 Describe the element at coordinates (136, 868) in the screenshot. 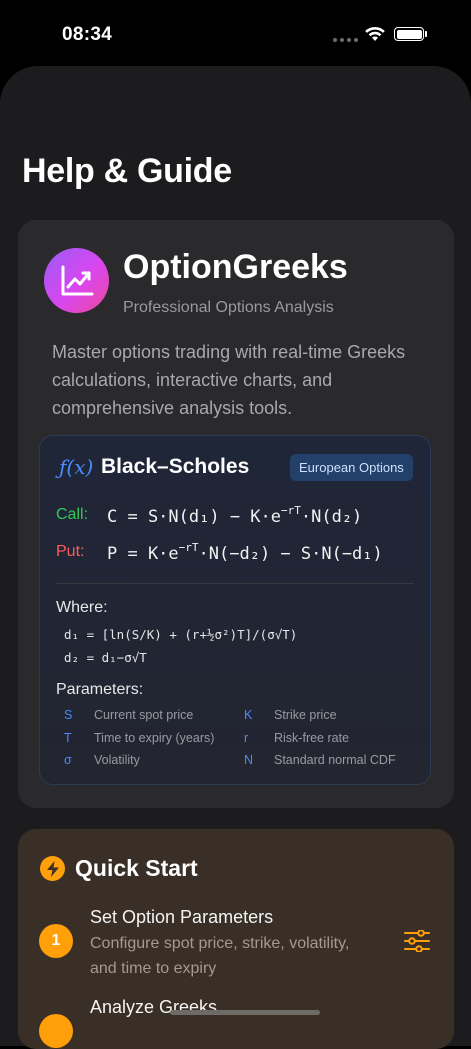

I see `quick-start-title: Quick Start` at that location.